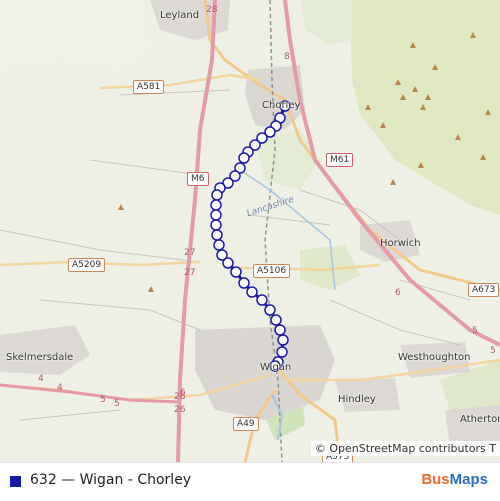  Describe the element at coordinates (340, 160) in the screenshot. I see `road-shield-m61: M61` at that location.